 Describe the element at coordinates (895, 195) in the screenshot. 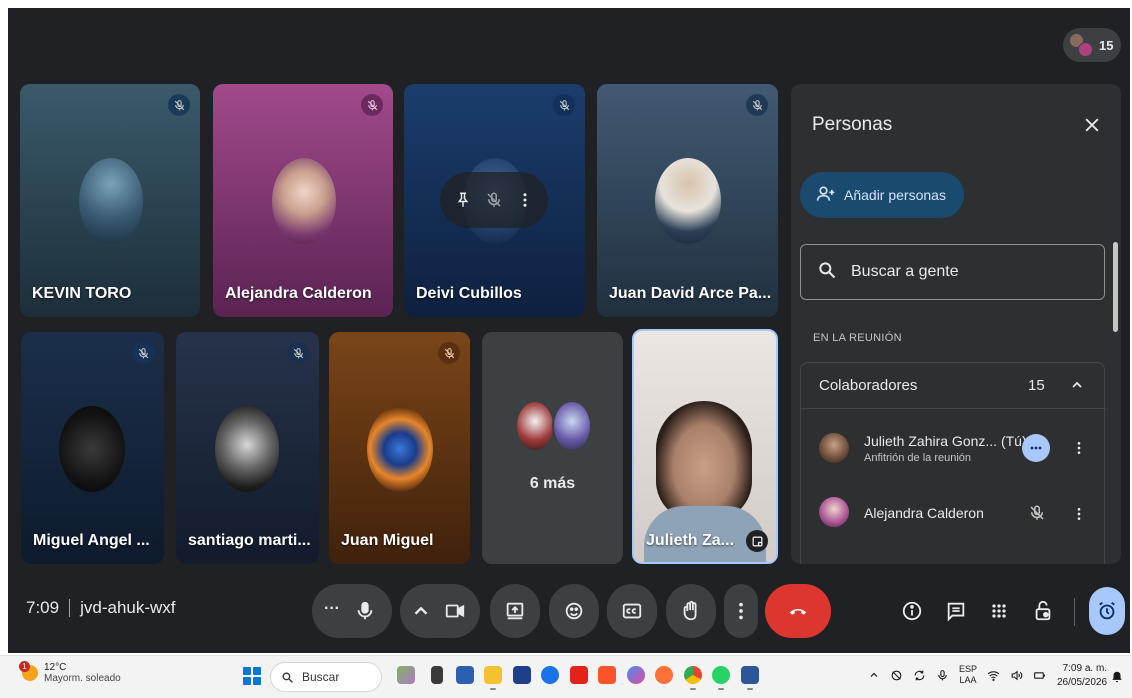

I see `add-people-label: Añadir personas` at that location.